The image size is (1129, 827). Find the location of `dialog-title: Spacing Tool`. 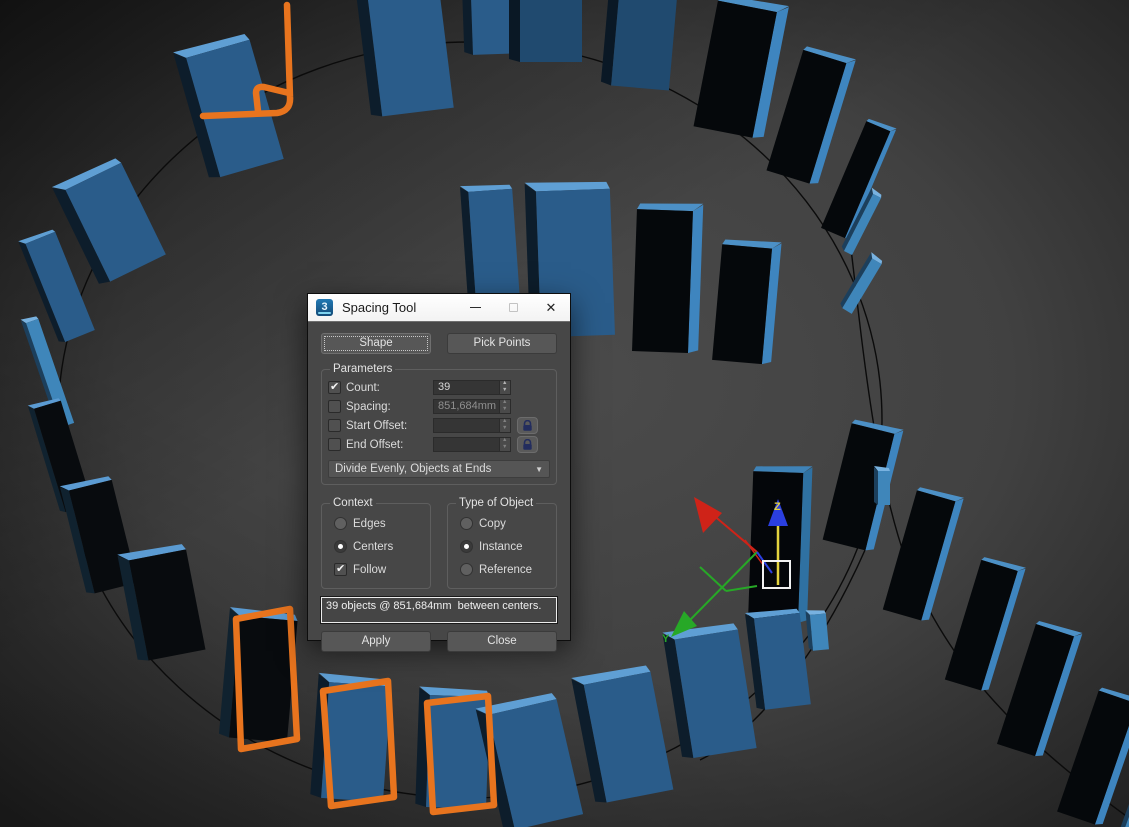

dialog-title: Spacing Tool is located at coordinates (379, 307).